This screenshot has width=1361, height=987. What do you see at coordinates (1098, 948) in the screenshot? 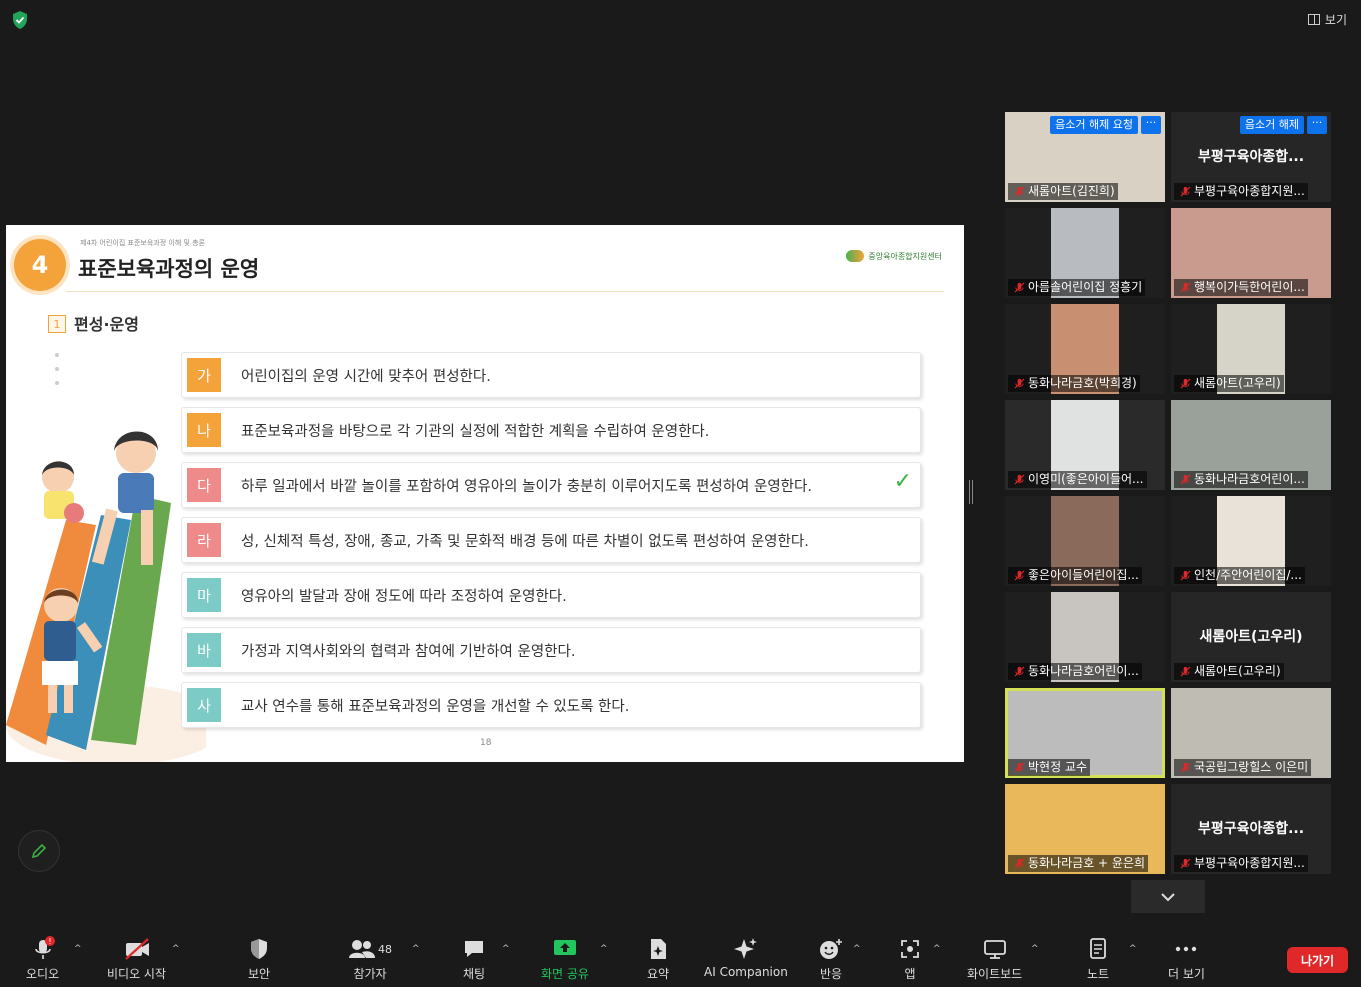
I see `notes-icon` at bounding box center [1098, 948].